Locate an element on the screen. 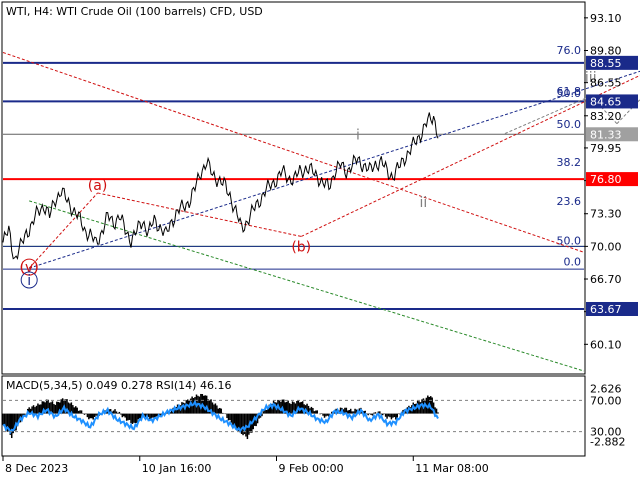 The height and width of the screenshot is (480, 640). time-tick-label: 11 Mar 08:00 is located at coordinates (451, 468).